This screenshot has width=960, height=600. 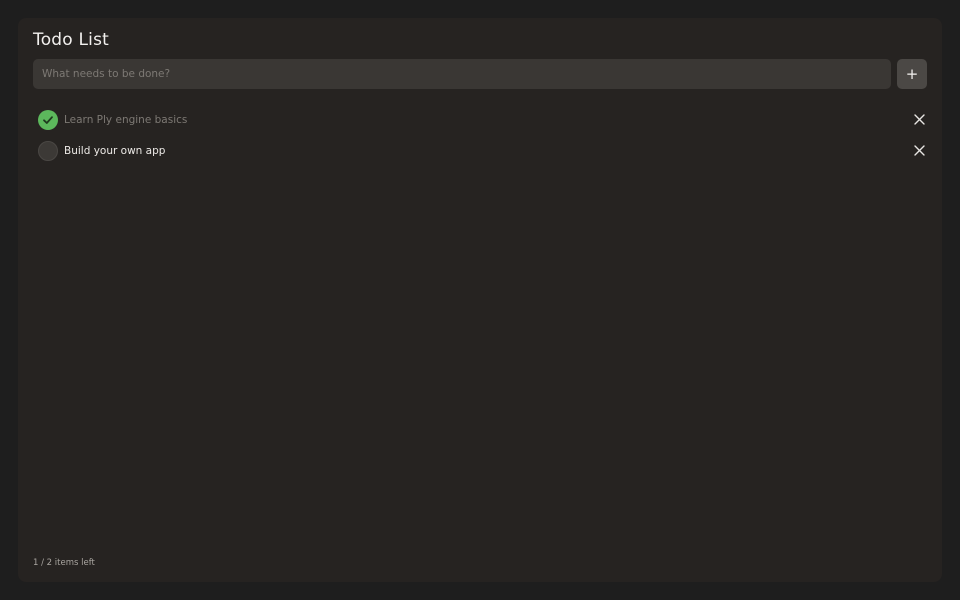 What do you see at coordinates (64, 563) in the screenshot?
I see `items-left-counter: 1 / 2 items left` at bounding box center [64, 563].